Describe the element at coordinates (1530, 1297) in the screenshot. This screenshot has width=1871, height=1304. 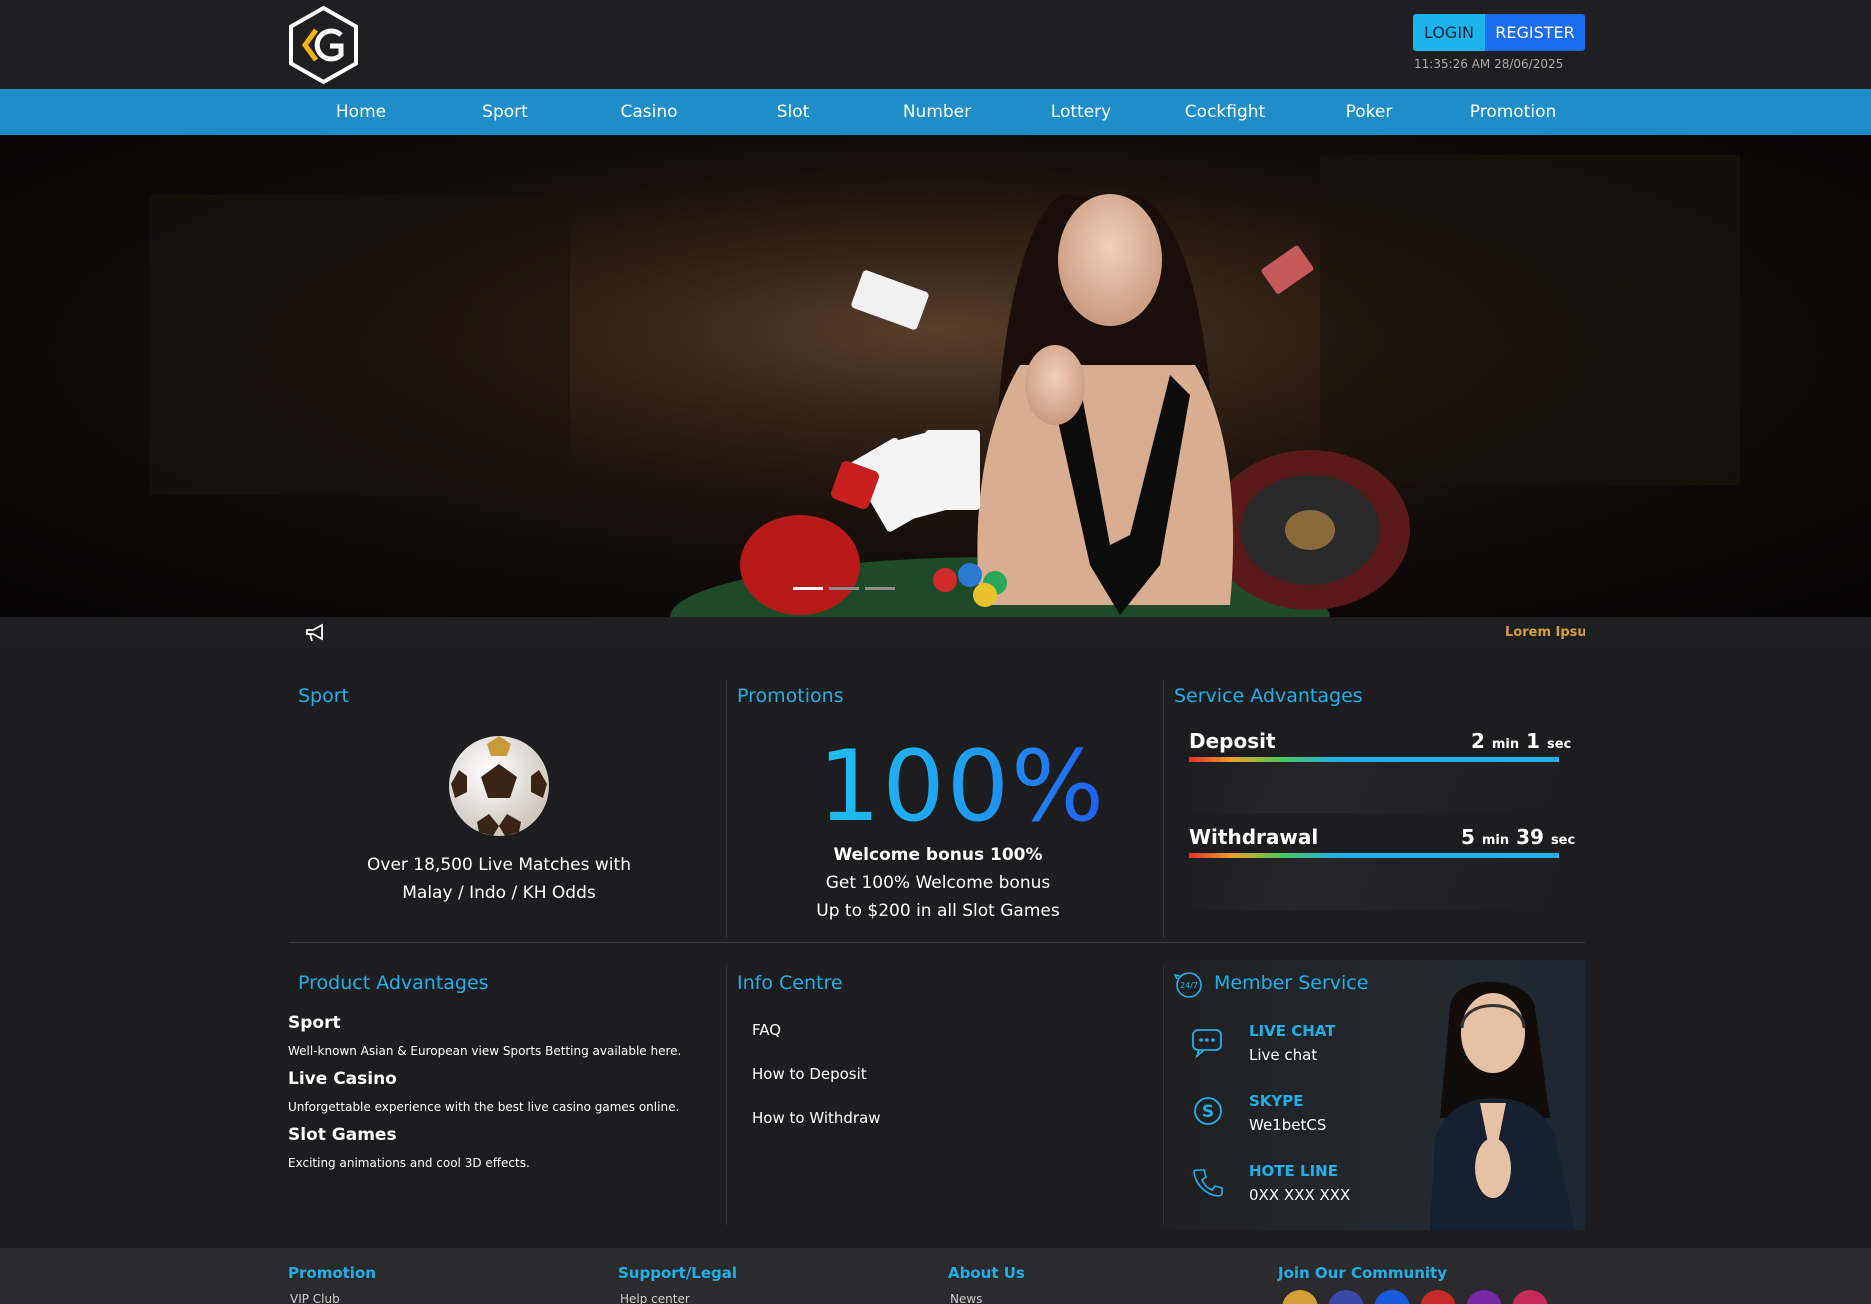
I see `instagram-icon` at that location.